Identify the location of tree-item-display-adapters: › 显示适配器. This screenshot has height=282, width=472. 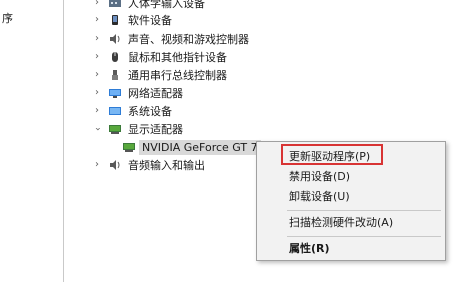
(137, 129).